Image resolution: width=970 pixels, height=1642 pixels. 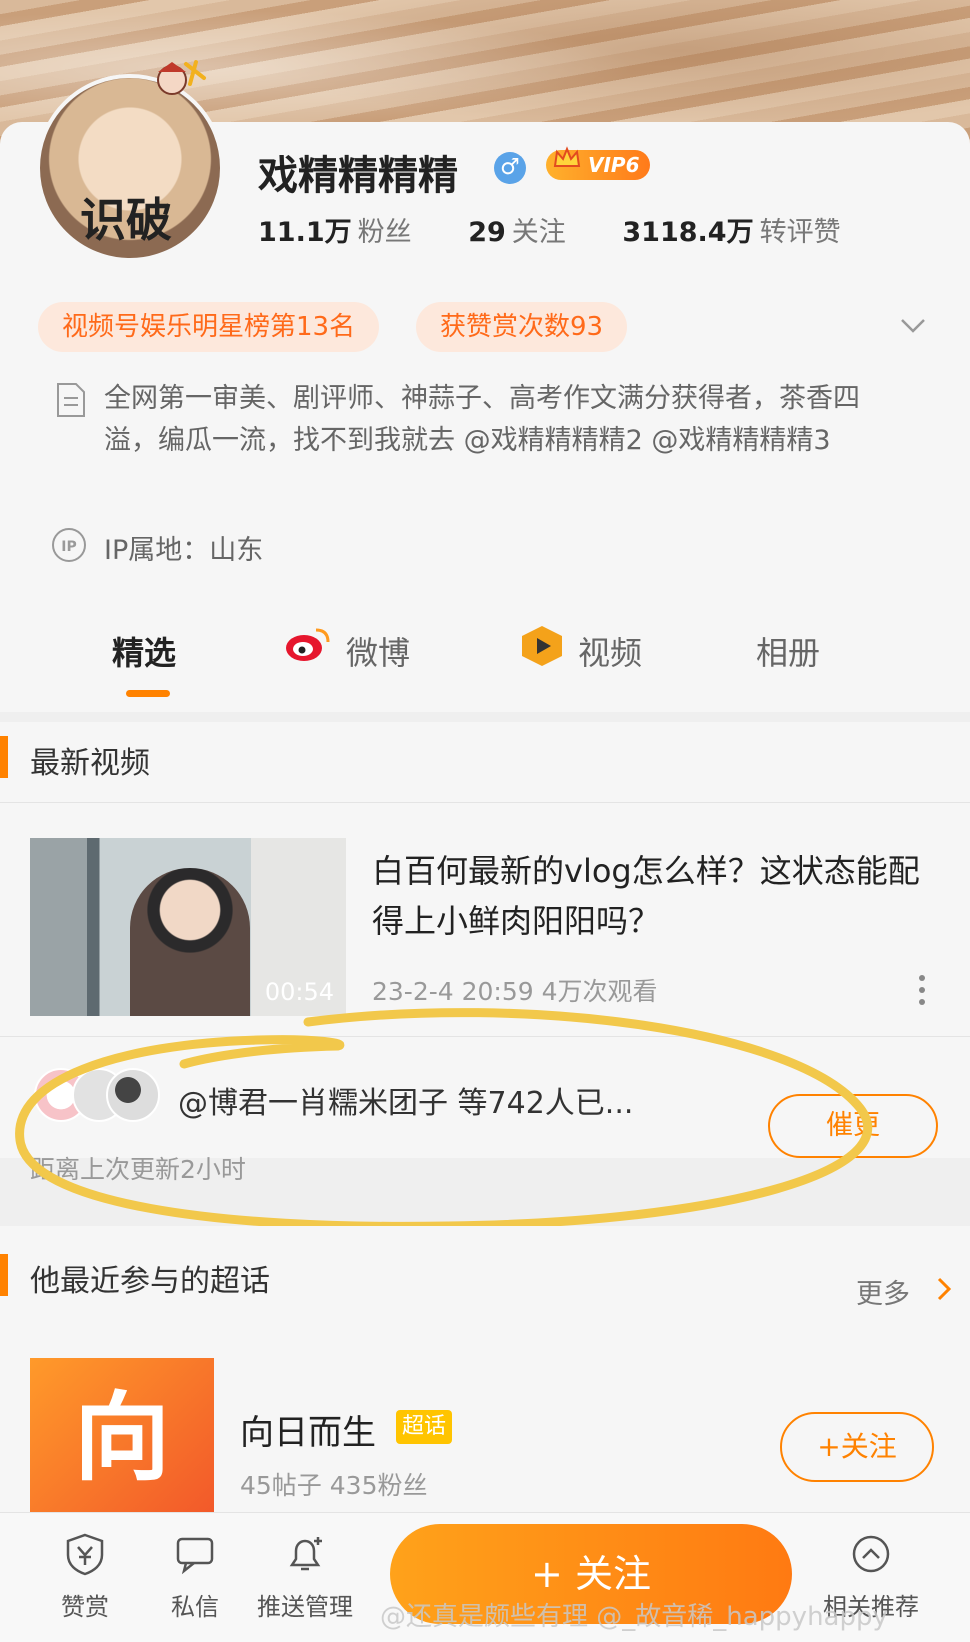 What do you see at coordinates (184, 550) in the screenshot?
I see `ip-location: IP属地：山东` at bounding box center [184, 550].